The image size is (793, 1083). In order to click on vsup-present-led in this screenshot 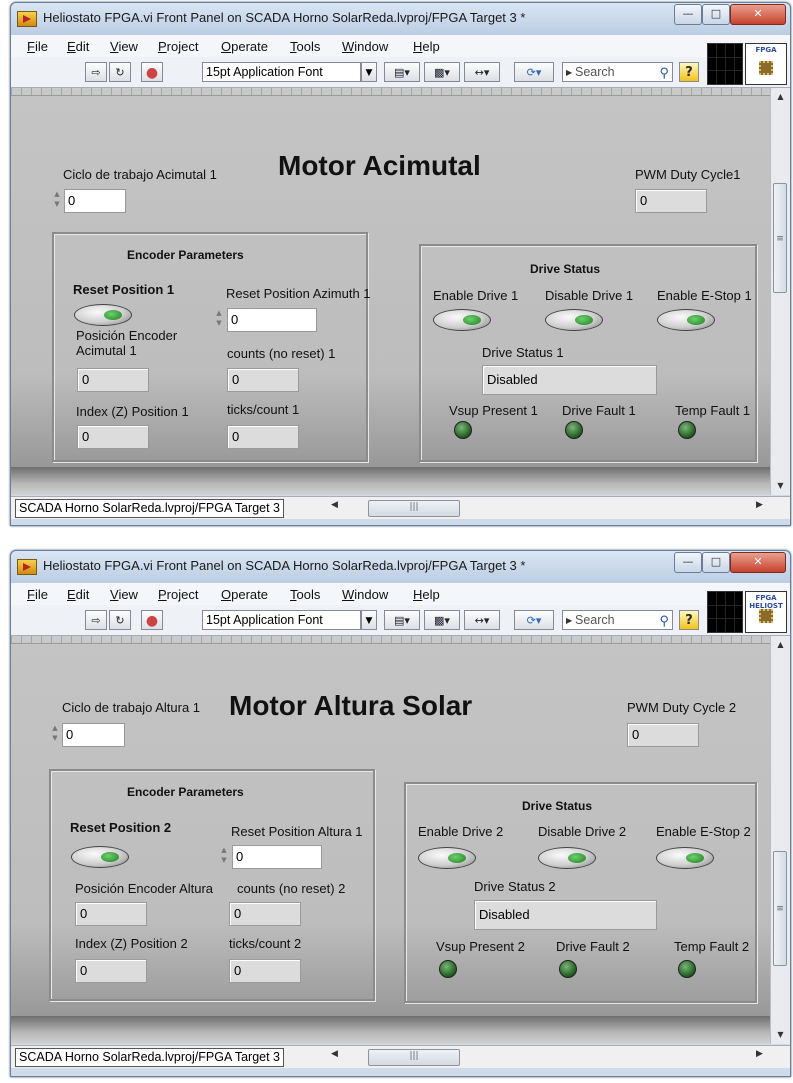, I will do `click(448, 969)`.